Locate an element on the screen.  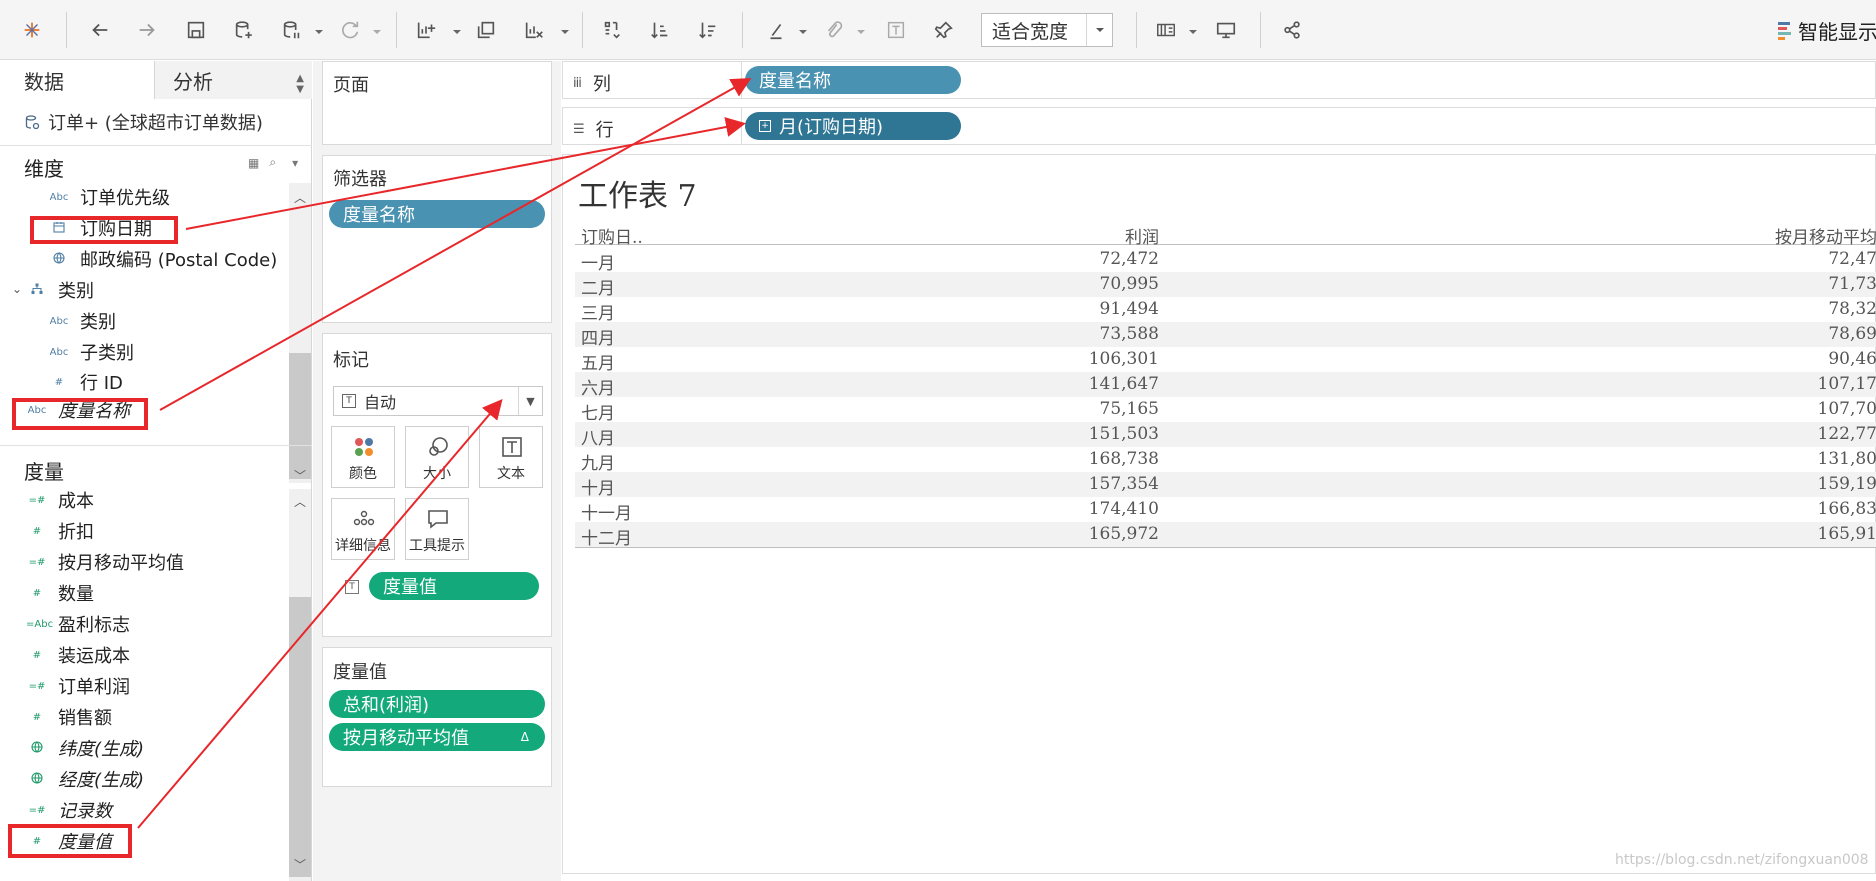
field-category: Abc 类别 is located at coordinates (82, 321).